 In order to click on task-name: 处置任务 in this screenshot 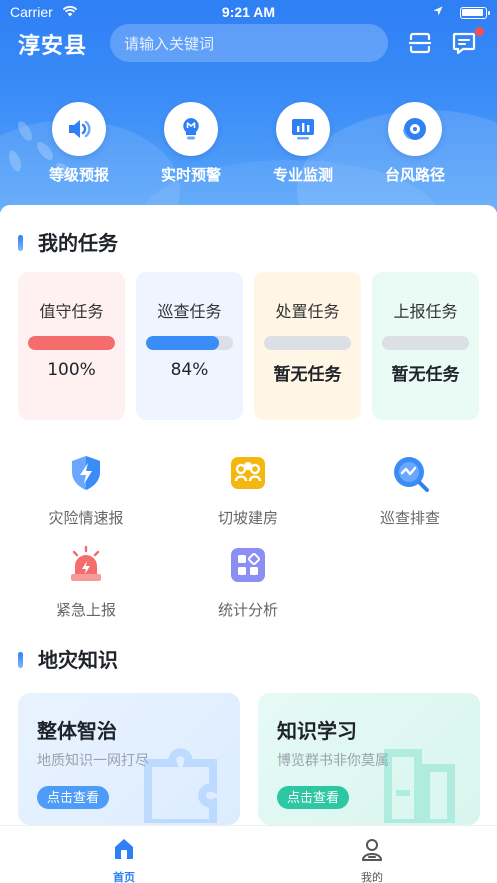, I will do `click(307, 311)`.